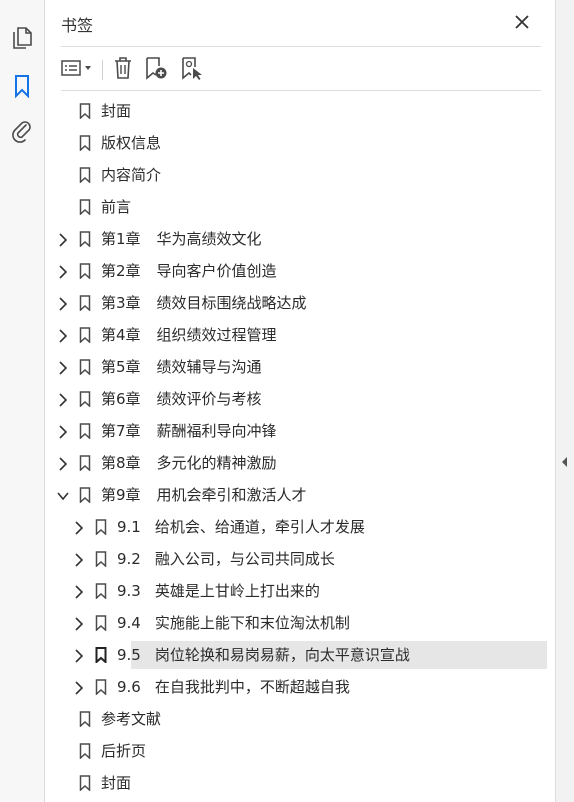 This screenshot has width=574, height=802. Describe the element at coordinates (241, 527) in the screenshot. I see `bookmark-label: 9.1 给机会、给通道，牵引人才发展` at that location.